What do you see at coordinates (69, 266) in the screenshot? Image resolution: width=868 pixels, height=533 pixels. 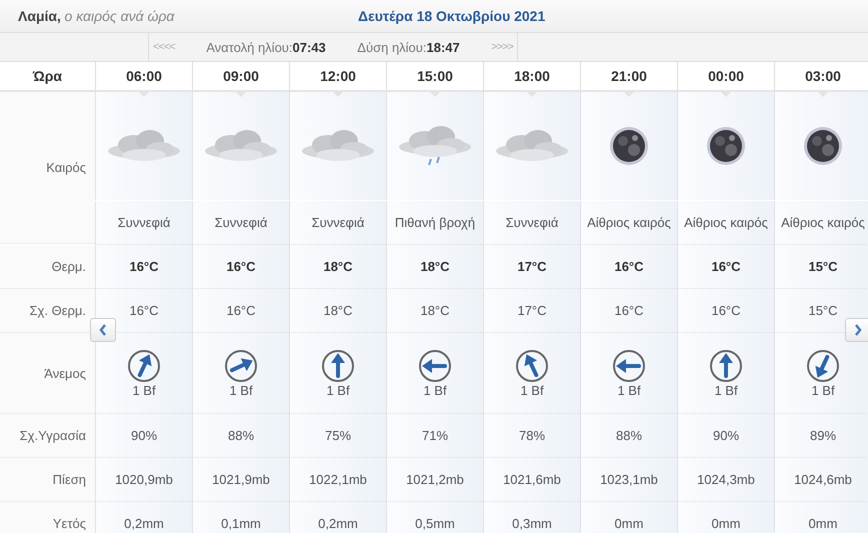 I see `row-label: Θερμ.` at bounding box center [69, 266].